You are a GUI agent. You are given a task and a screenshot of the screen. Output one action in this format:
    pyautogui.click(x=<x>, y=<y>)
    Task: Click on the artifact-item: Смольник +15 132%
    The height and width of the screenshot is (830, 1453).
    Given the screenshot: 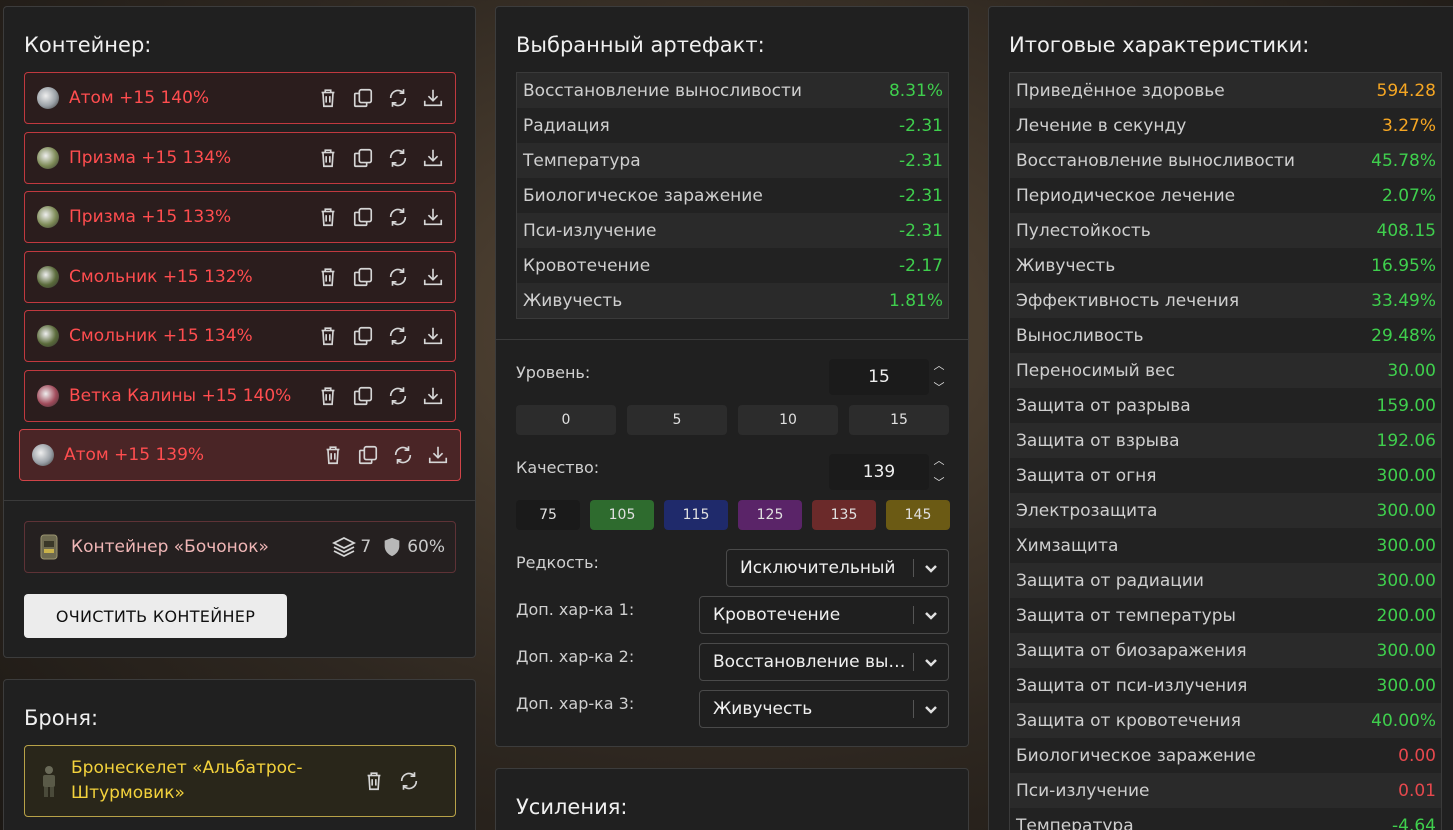 What is the action you would take?
    pyautogui.click(x=240, y=277)
    